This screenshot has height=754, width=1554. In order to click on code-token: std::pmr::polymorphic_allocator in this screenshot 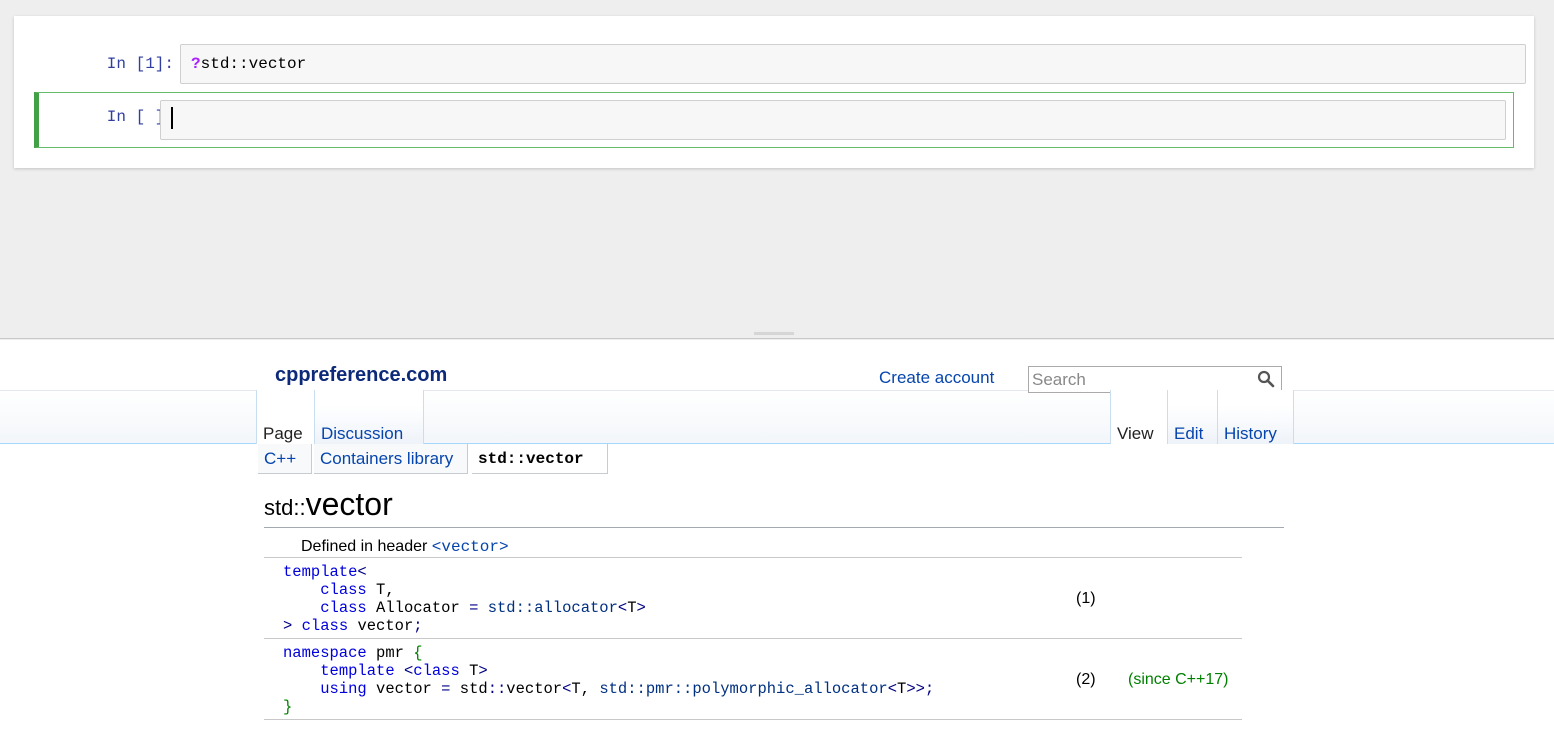, I will do `click(743, 689)`.